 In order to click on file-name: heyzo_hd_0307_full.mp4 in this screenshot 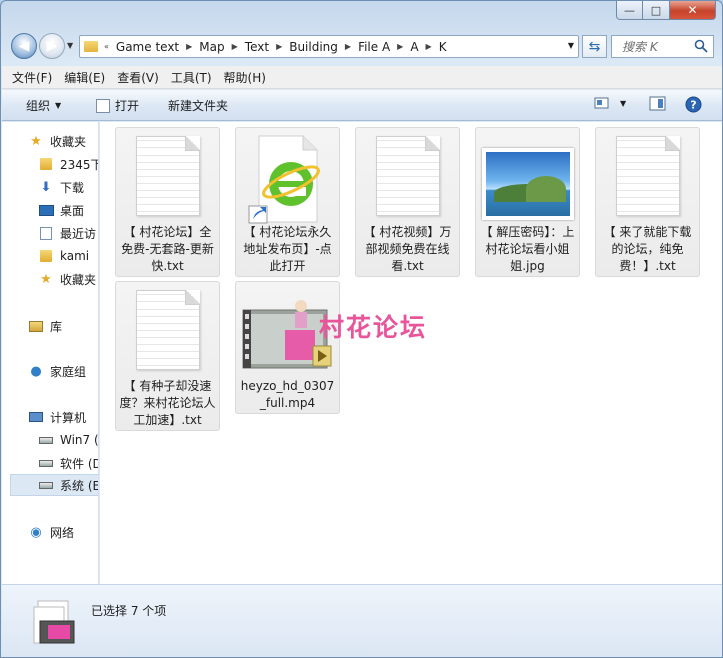, I will do `click(287, 394)`.